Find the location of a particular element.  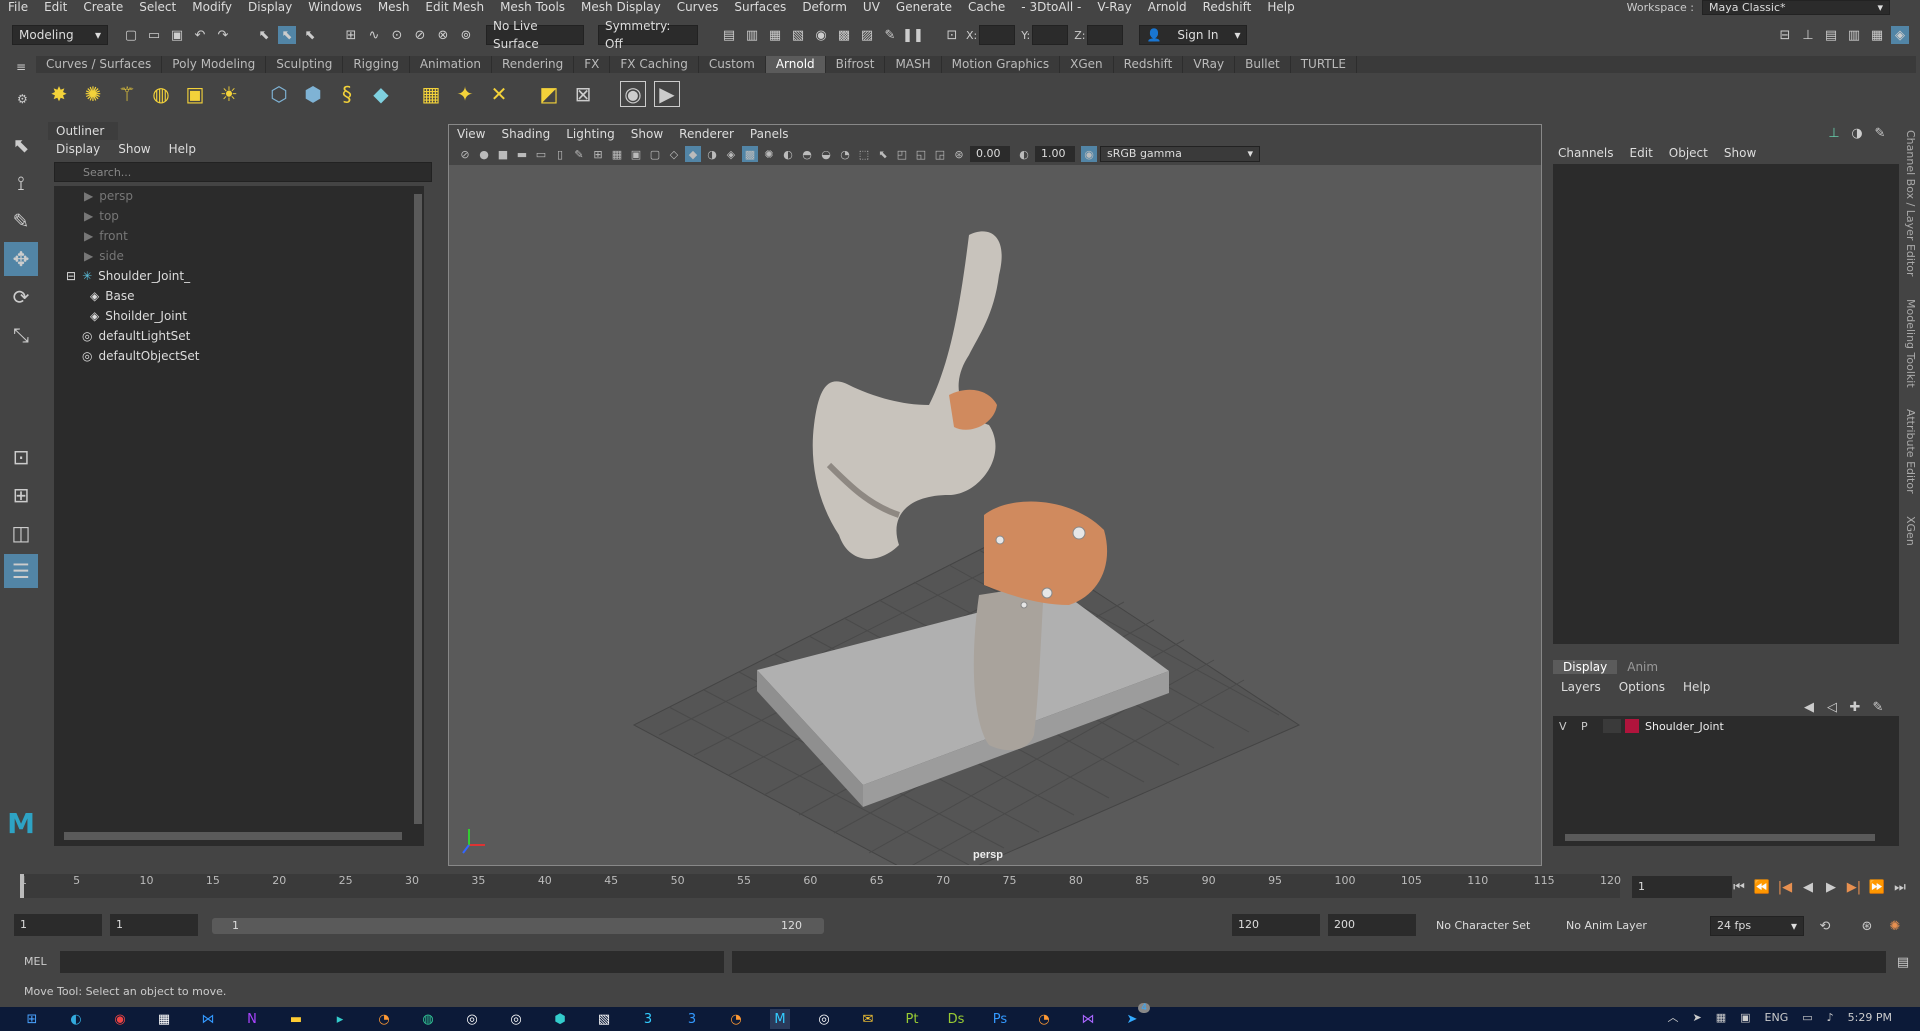

tab-rendering: Rendering is located at coordinates (533, 64).